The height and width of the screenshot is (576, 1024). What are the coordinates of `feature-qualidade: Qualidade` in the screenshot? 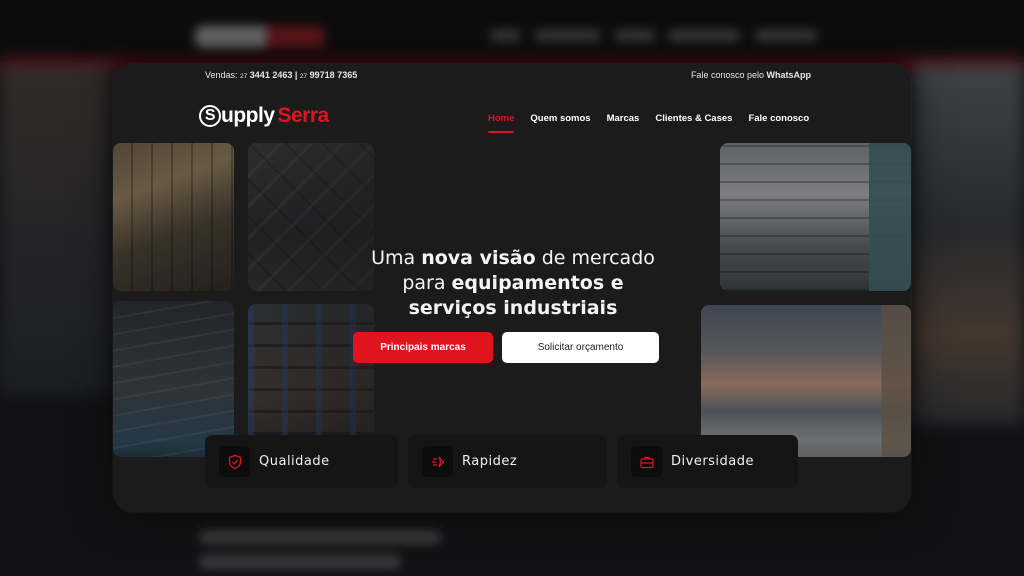 It's located at (301, 461).